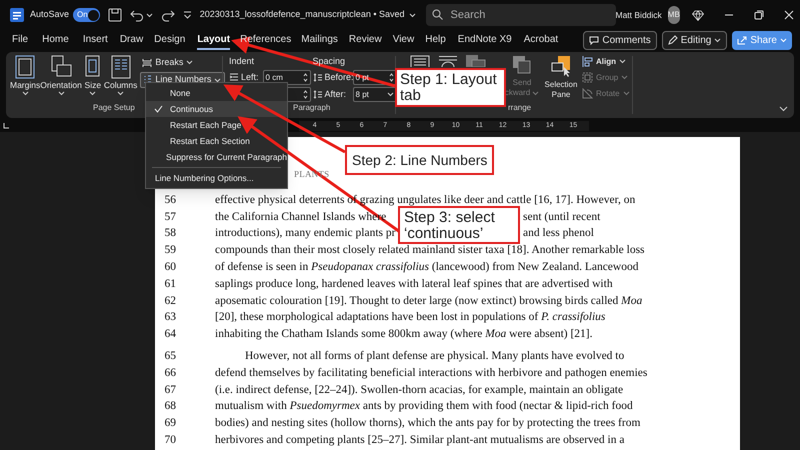 This screenshot has height=450, width=800. What do you see at coordinates (20, 40) in the screenshot?
I see `ribbon-tab: File` at bounding box center [20, 40].